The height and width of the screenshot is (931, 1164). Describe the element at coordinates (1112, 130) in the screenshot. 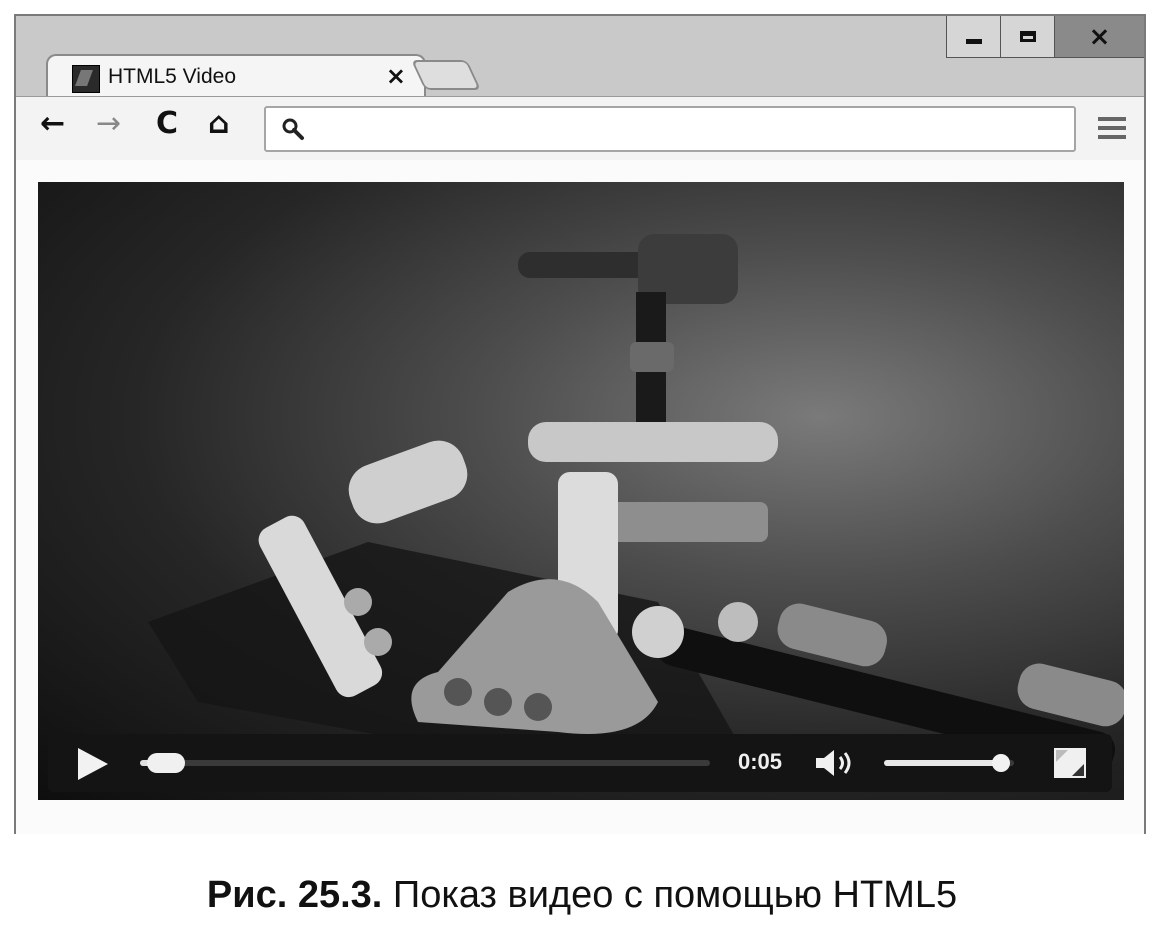

I see `menu-icon` at that location.